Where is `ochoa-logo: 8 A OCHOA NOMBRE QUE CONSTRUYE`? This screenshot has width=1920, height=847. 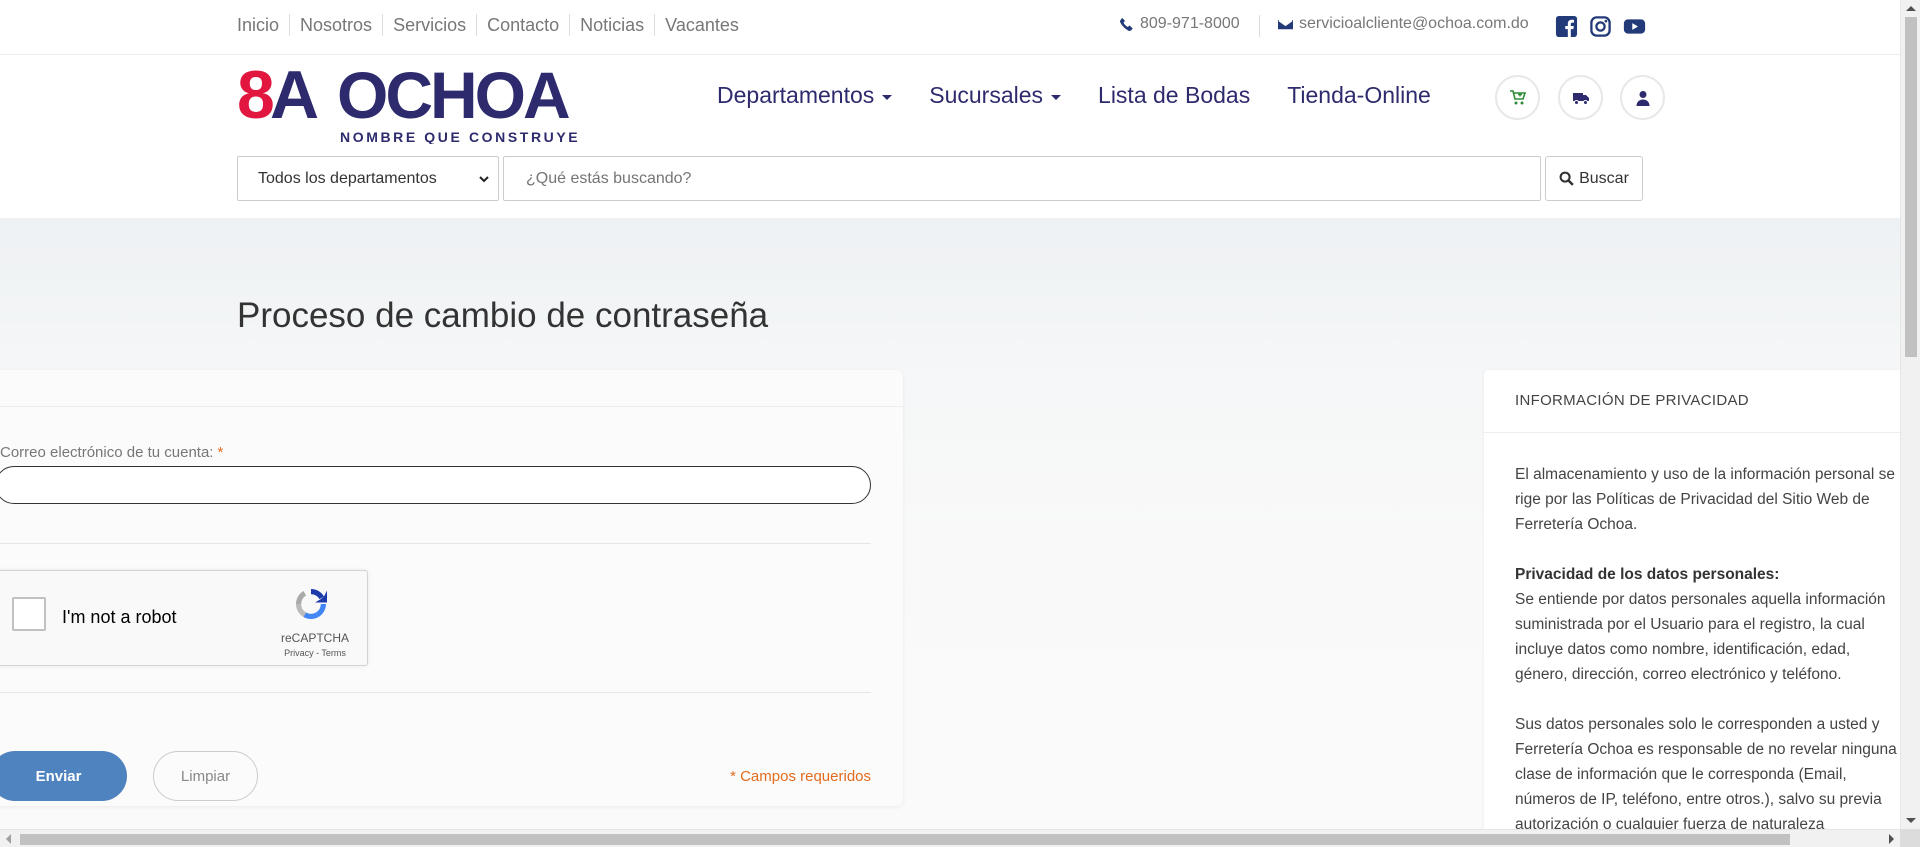 ochoa-logo: 8 A OCHOA NOMBRE QUE CONSTRUYE is located at coordinates (417, 101).